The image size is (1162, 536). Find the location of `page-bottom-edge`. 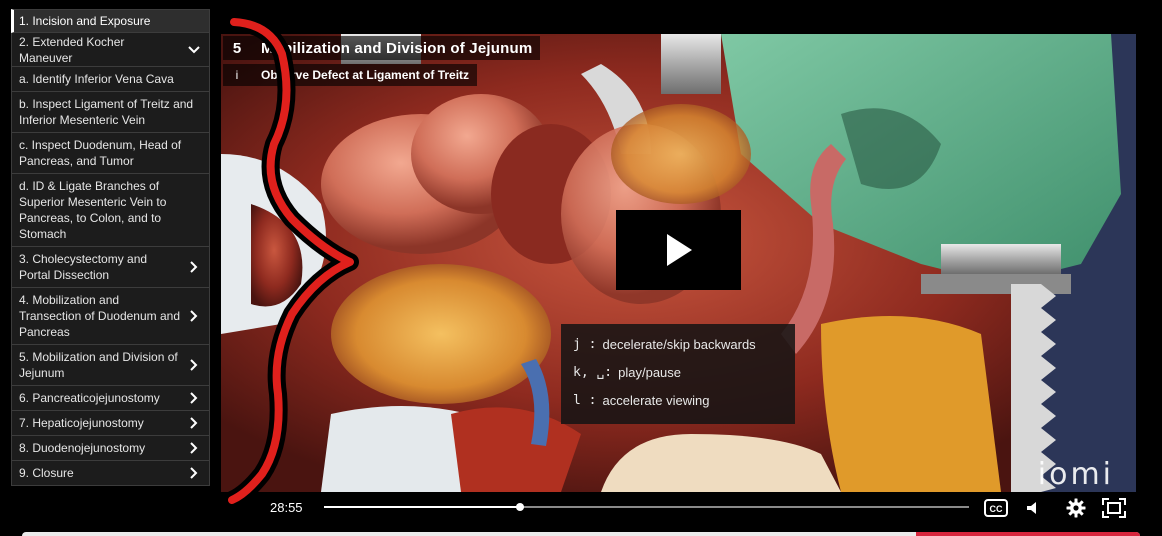

page-bottom-edge is located at coordinates (581, 534).